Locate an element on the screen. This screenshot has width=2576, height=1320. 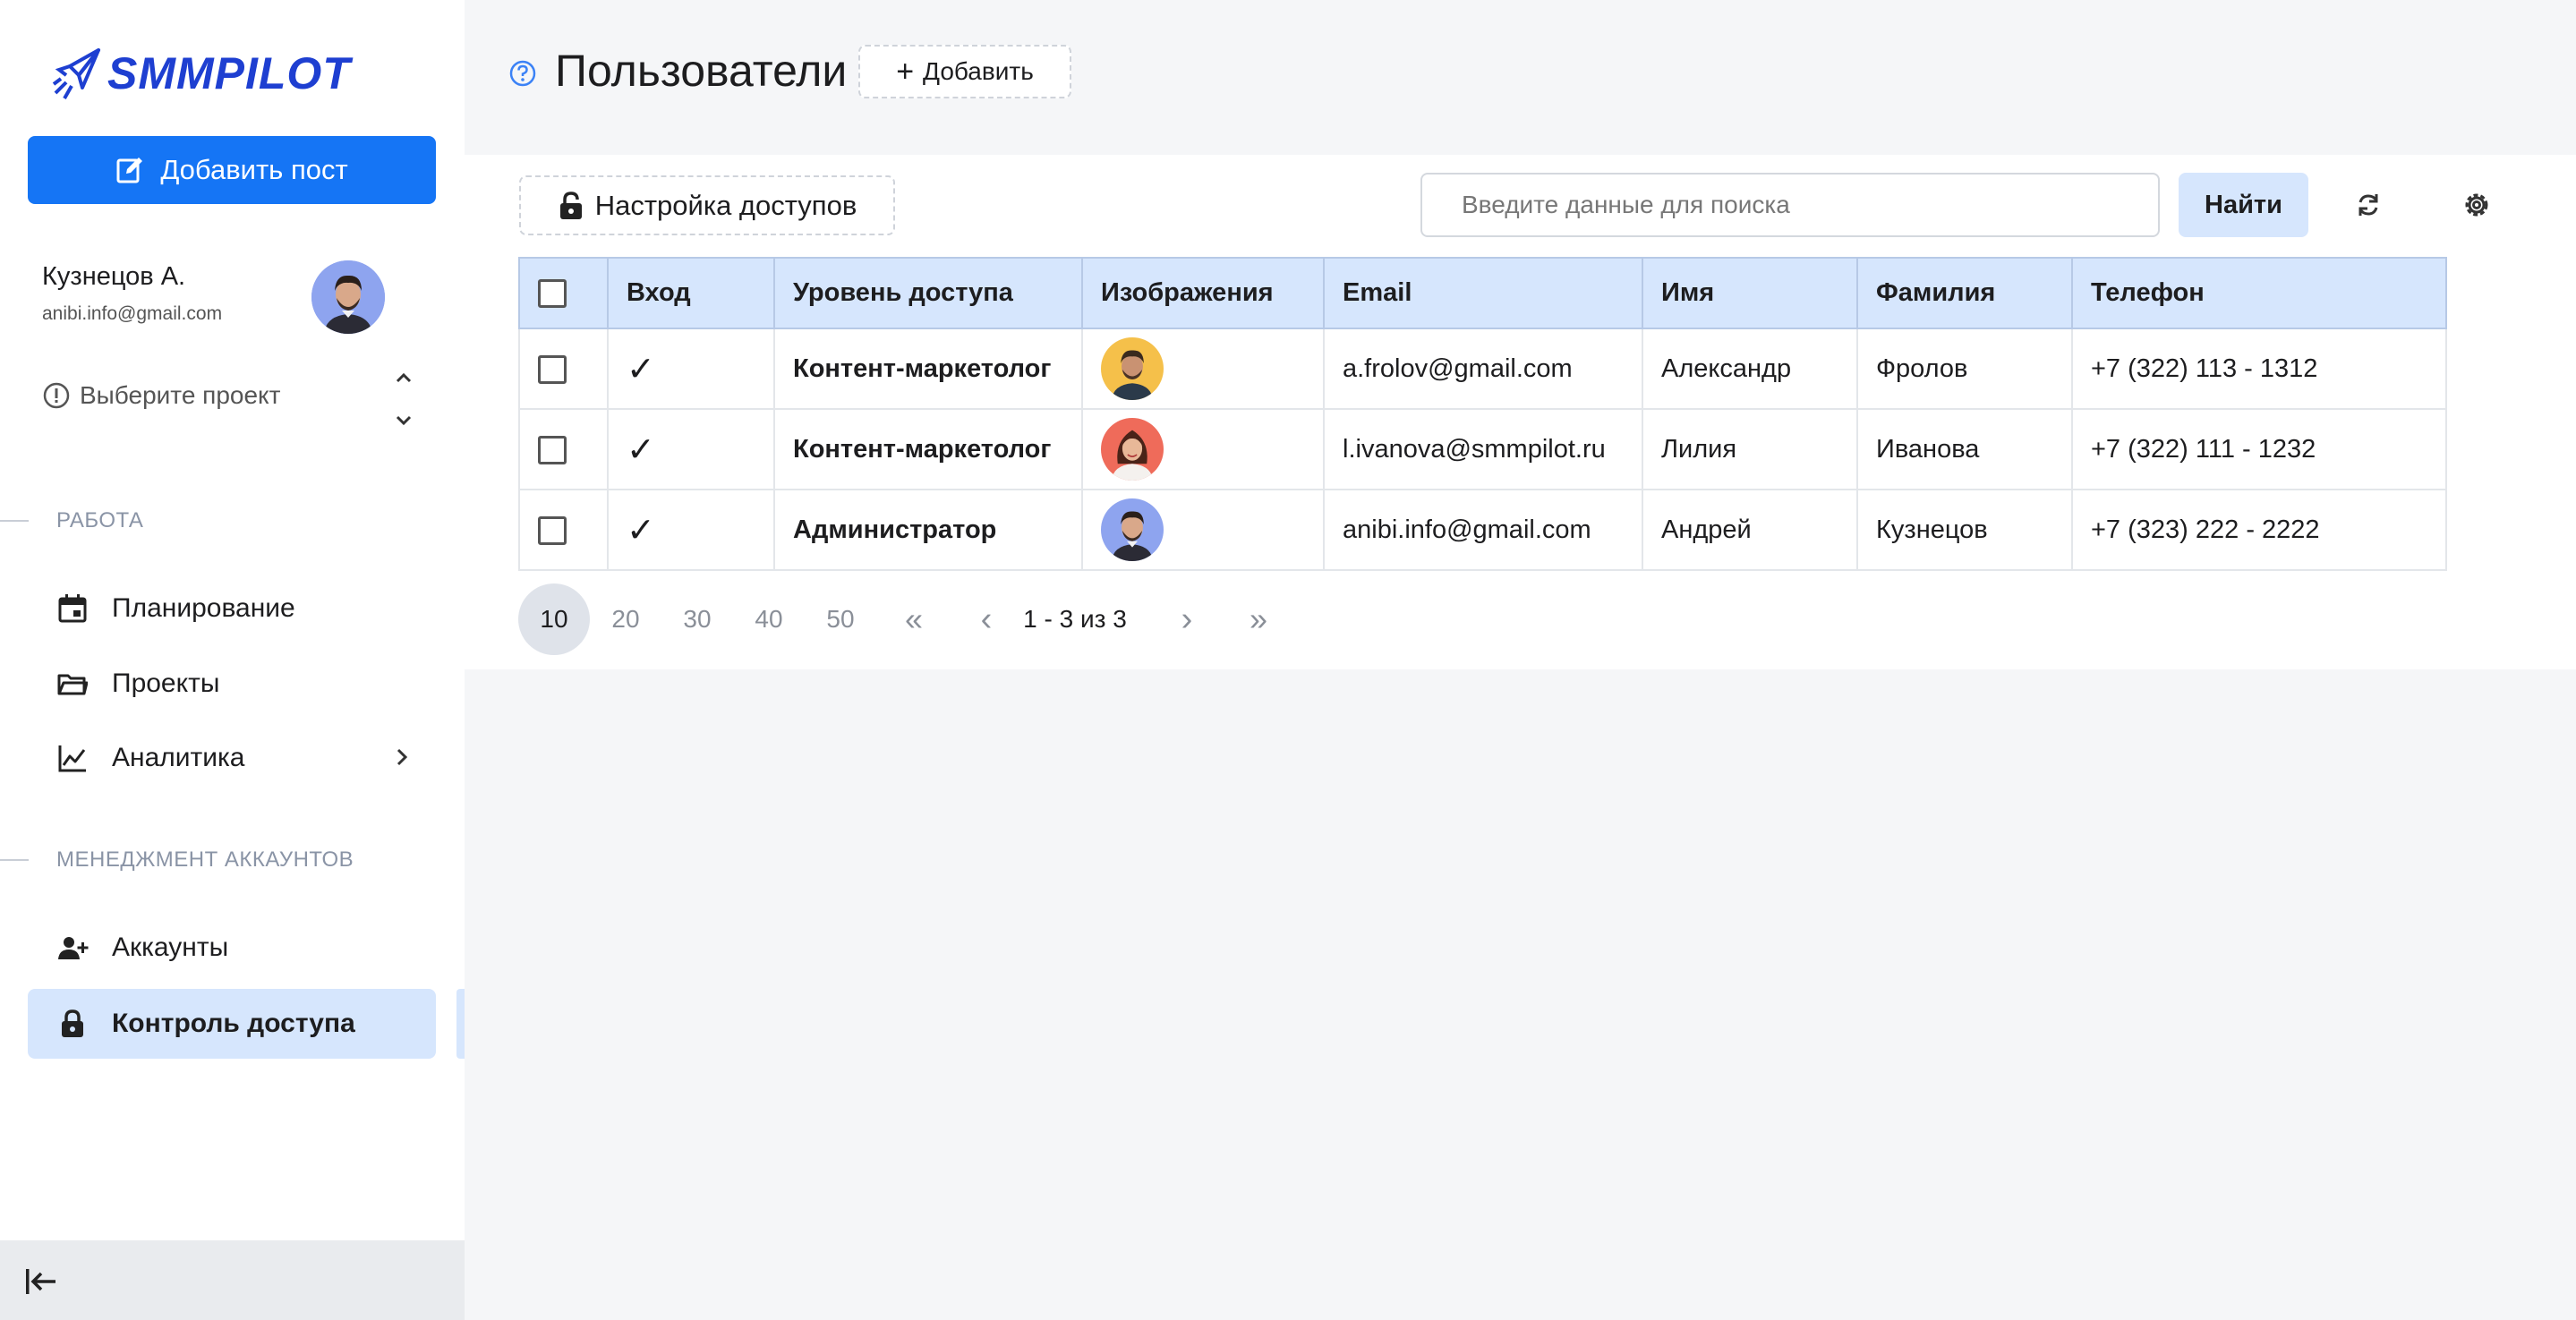
edit-icon is located at coordinates (129, 170).